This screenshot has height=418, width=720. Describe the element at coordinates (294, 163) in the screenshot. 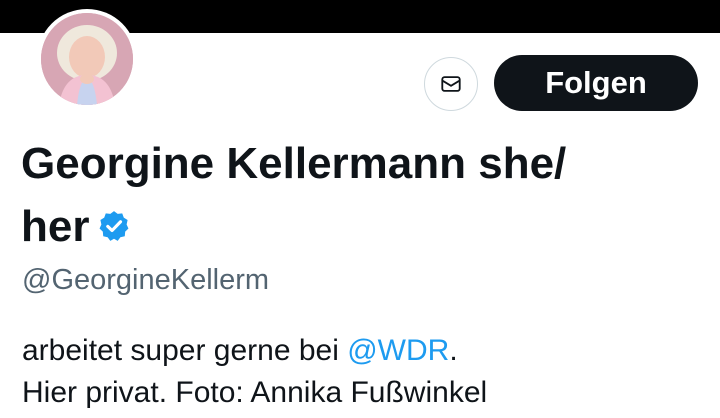

I see `display-name-line1: Georgine Kellermann she/` at that location.